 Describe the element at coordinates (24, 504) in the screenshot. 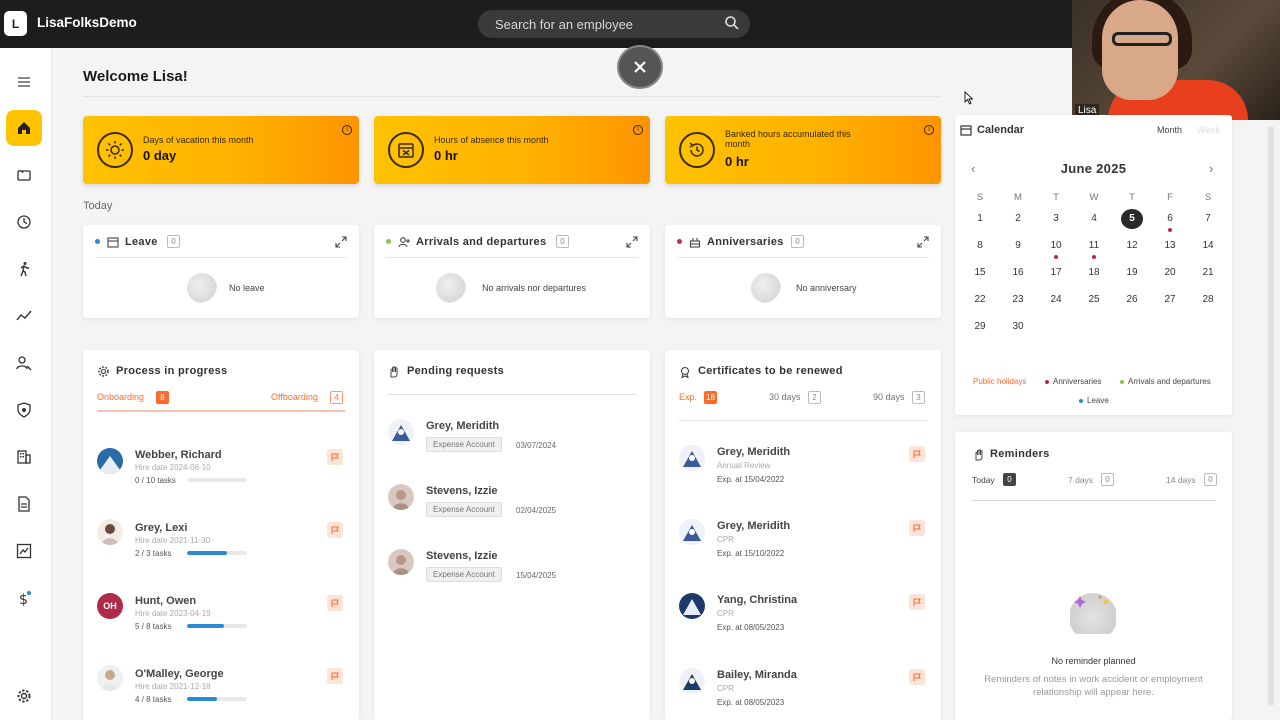

I see `sidebar-item-documents` at that location.